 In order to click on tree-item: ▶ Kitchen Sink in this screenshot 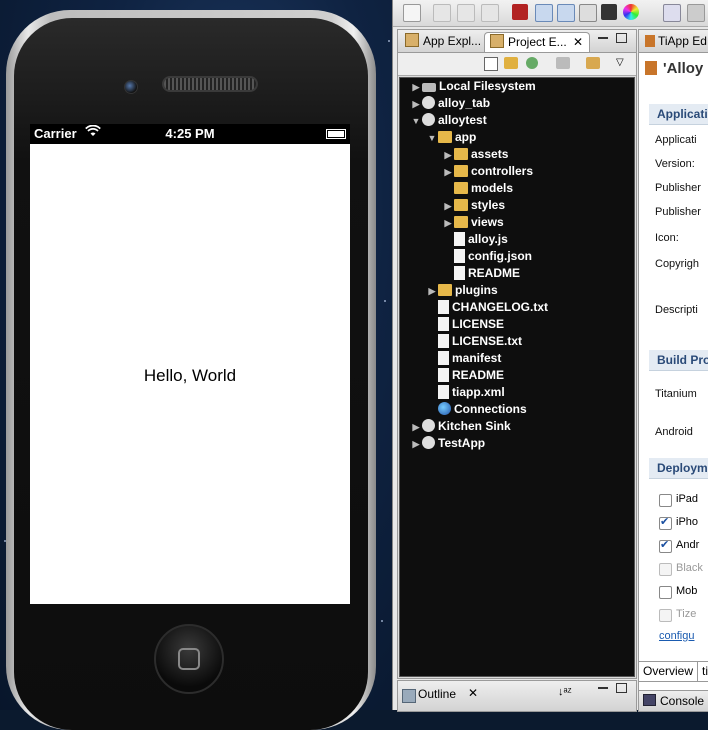, I will do `click(460, 426)`.